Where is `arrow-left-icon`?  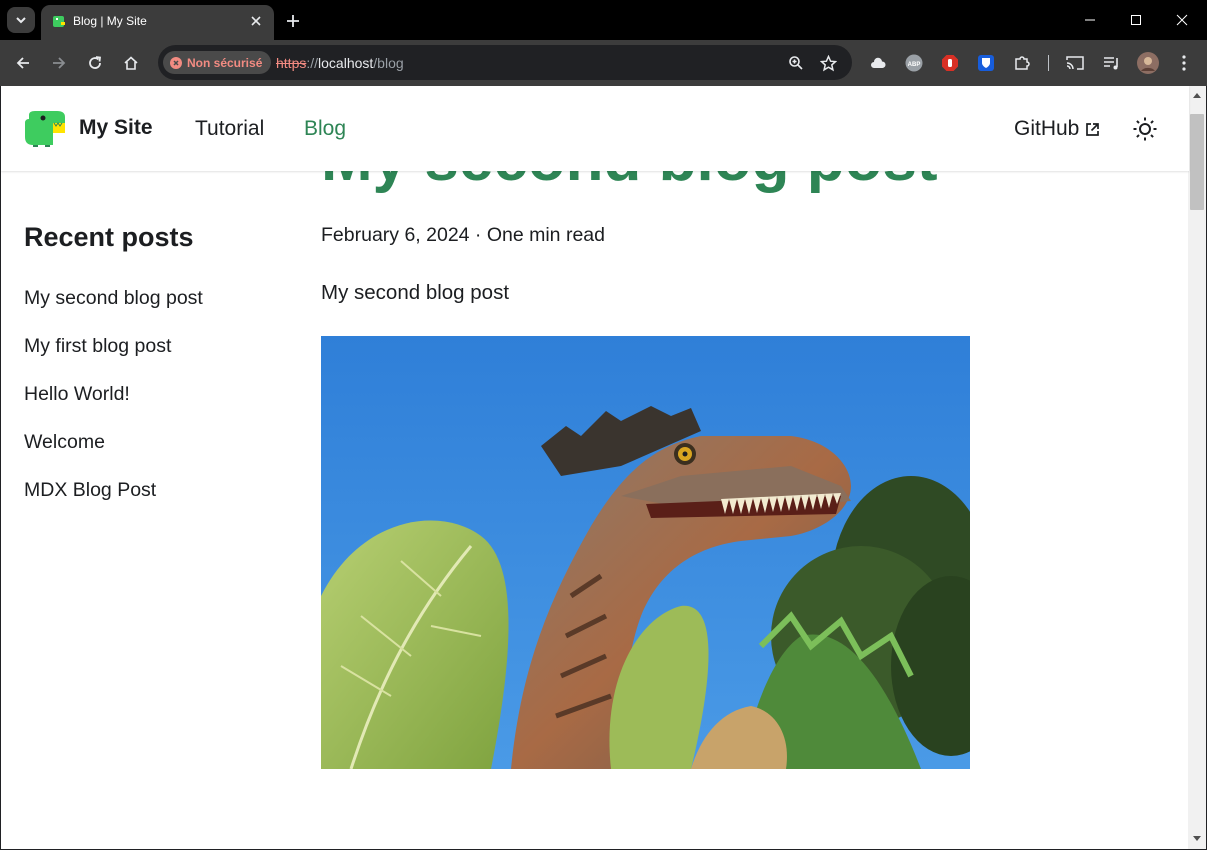 arrow-left-icon is located at coordinates (22, 63).